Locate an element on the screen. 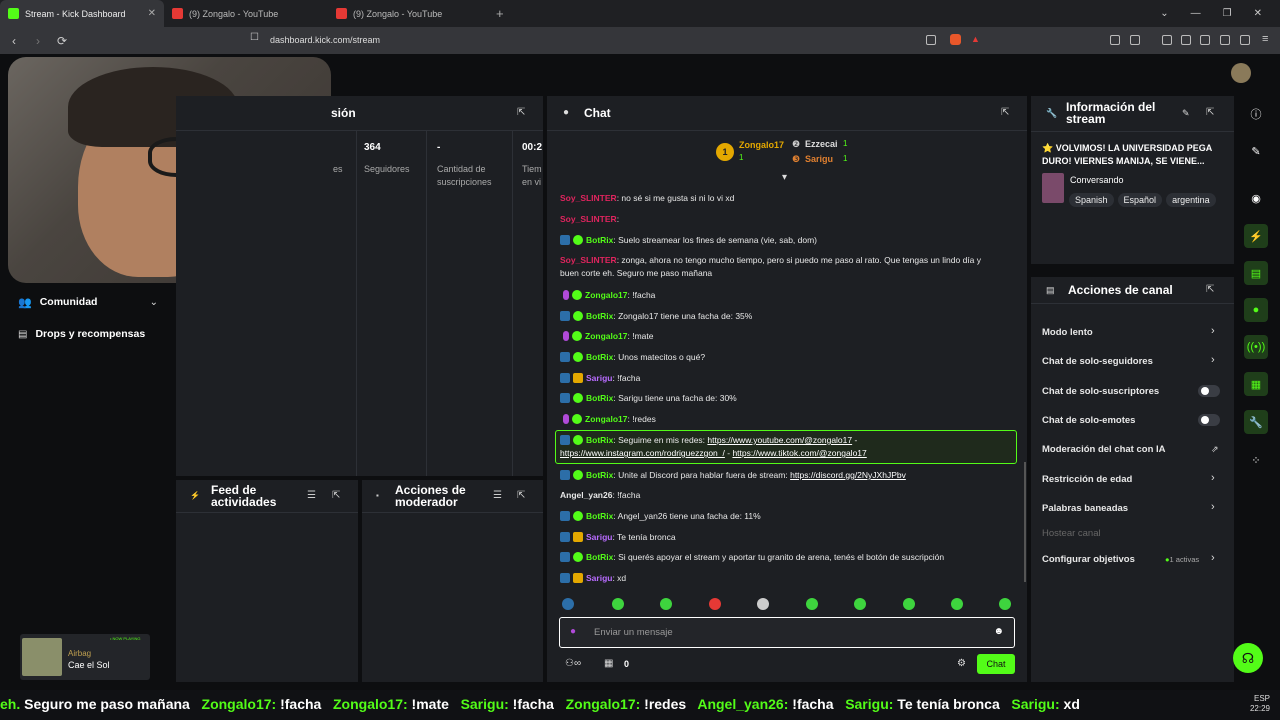 The width and height of the screenshot is (1280, 720). pencil-icon: ✎ is located at coordinates (1186, 113).